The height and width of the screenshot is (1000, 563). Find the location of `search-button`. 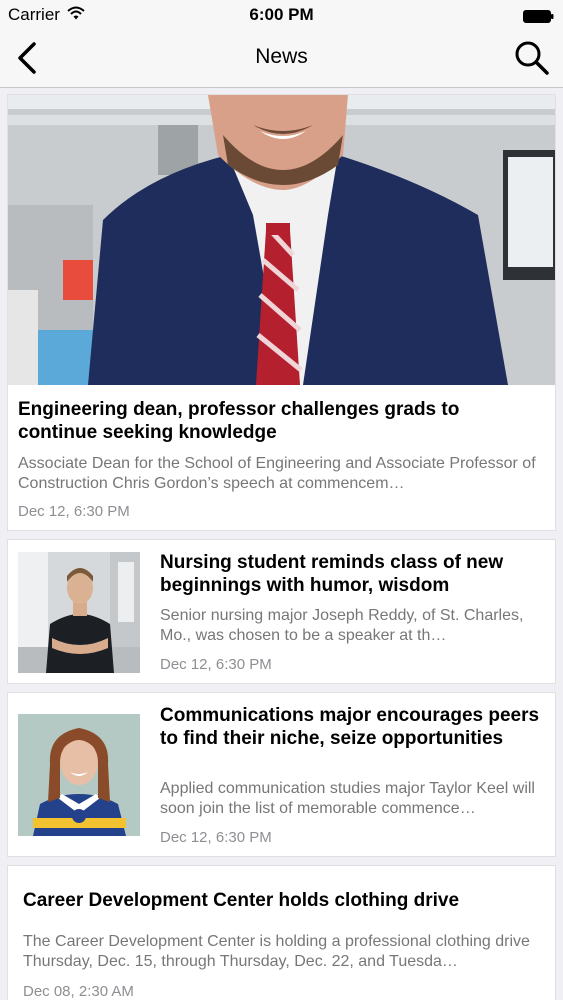

search-button is located at coordinates (532, 58).